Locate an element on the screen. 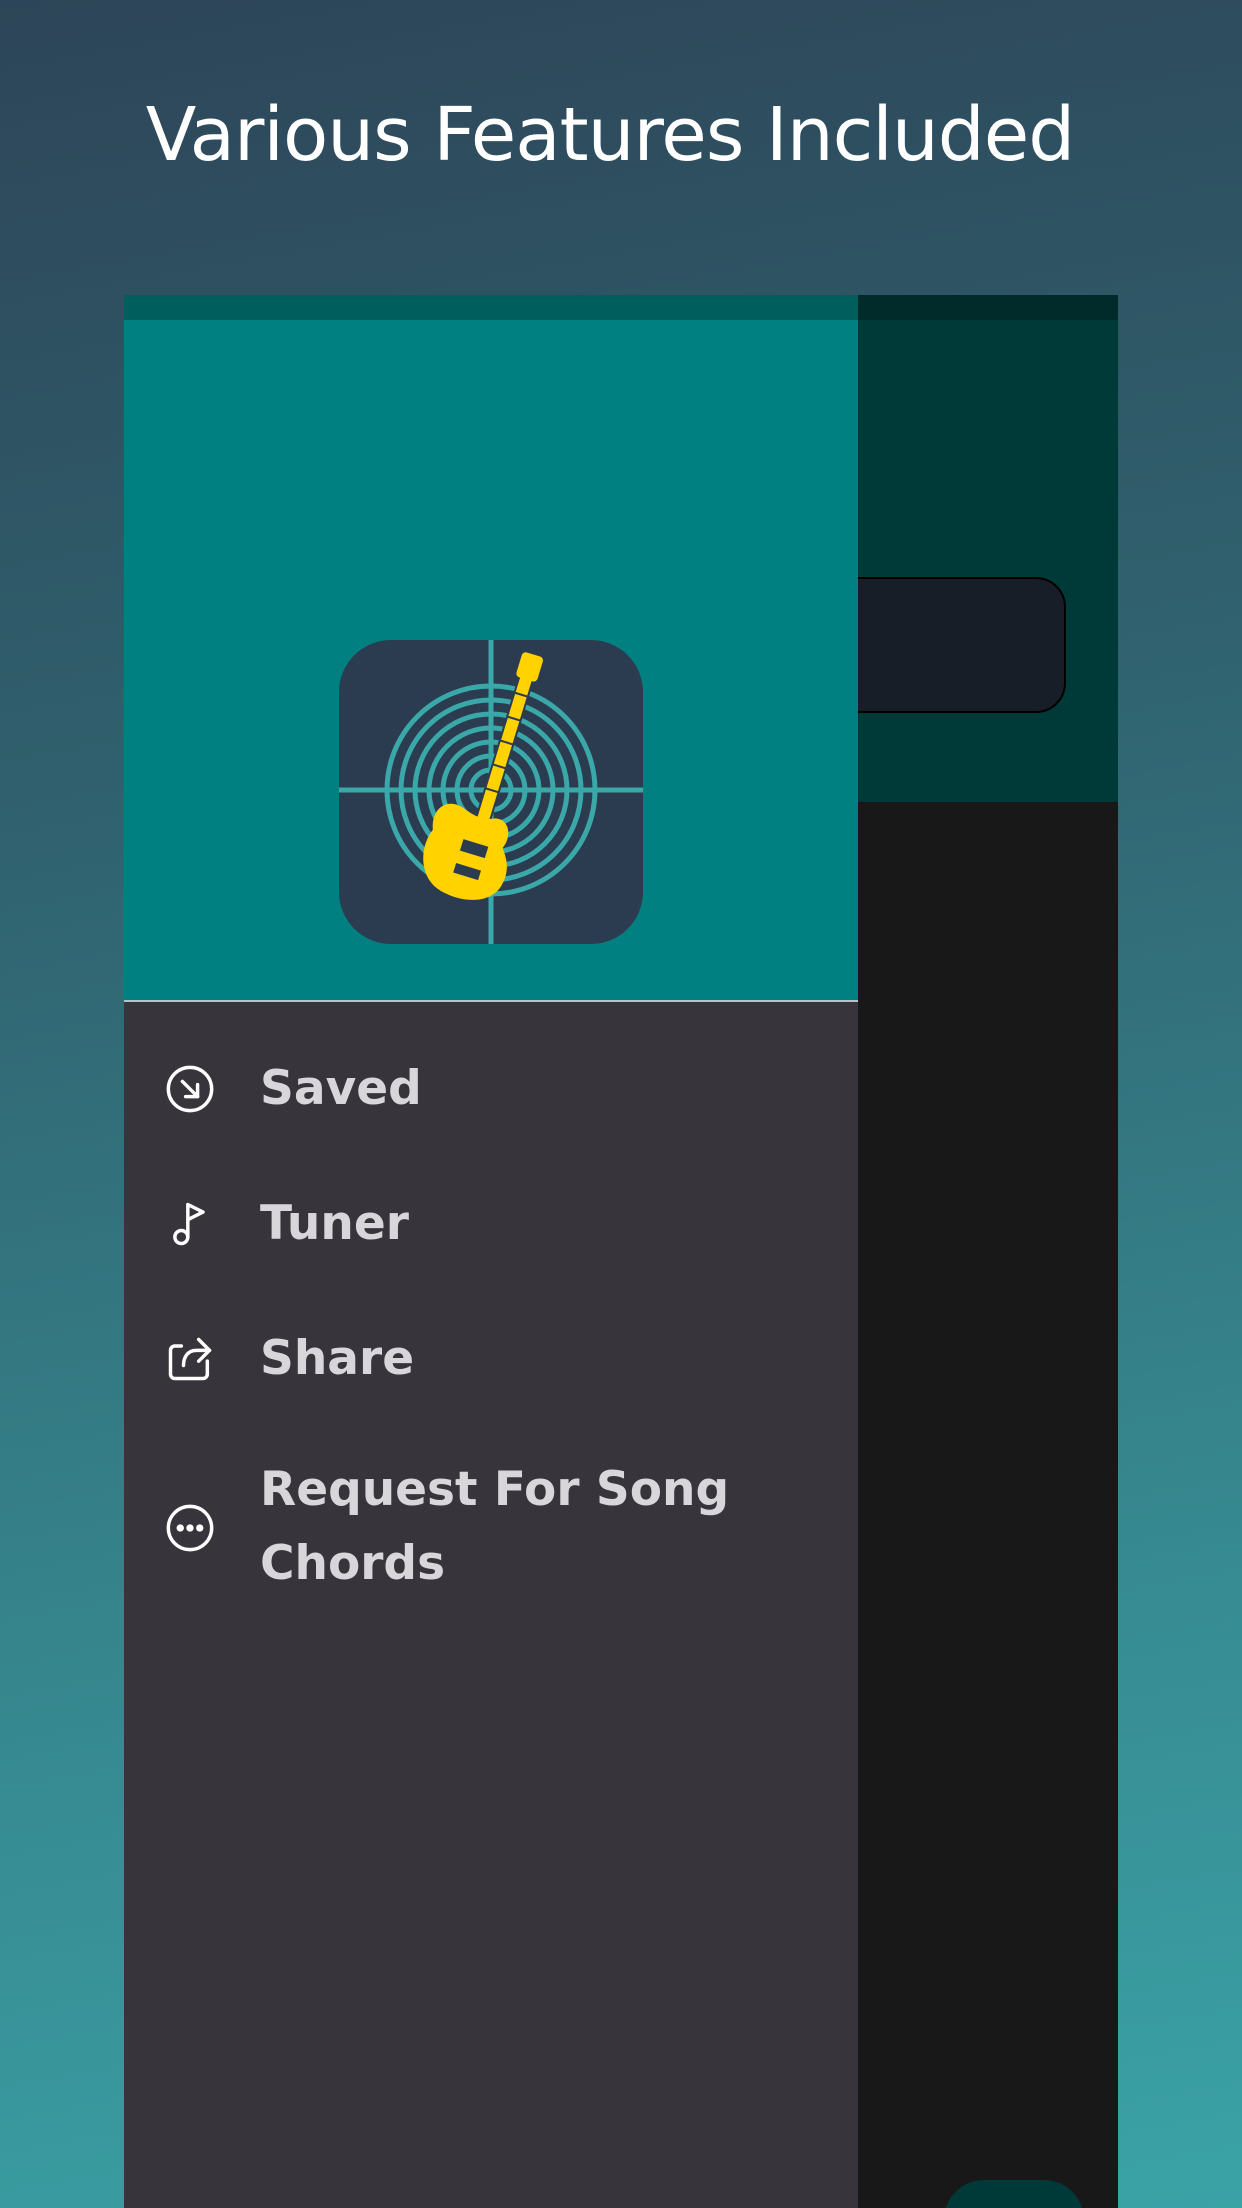 This screenshot has height=2208, width=1242. music-note-icon is located at coordinates (189, 1224).